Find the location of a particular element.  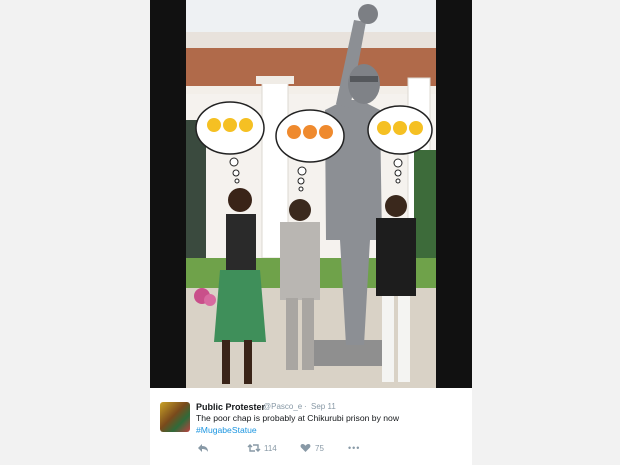

retweet-icon is located at coordinates (254, 449).